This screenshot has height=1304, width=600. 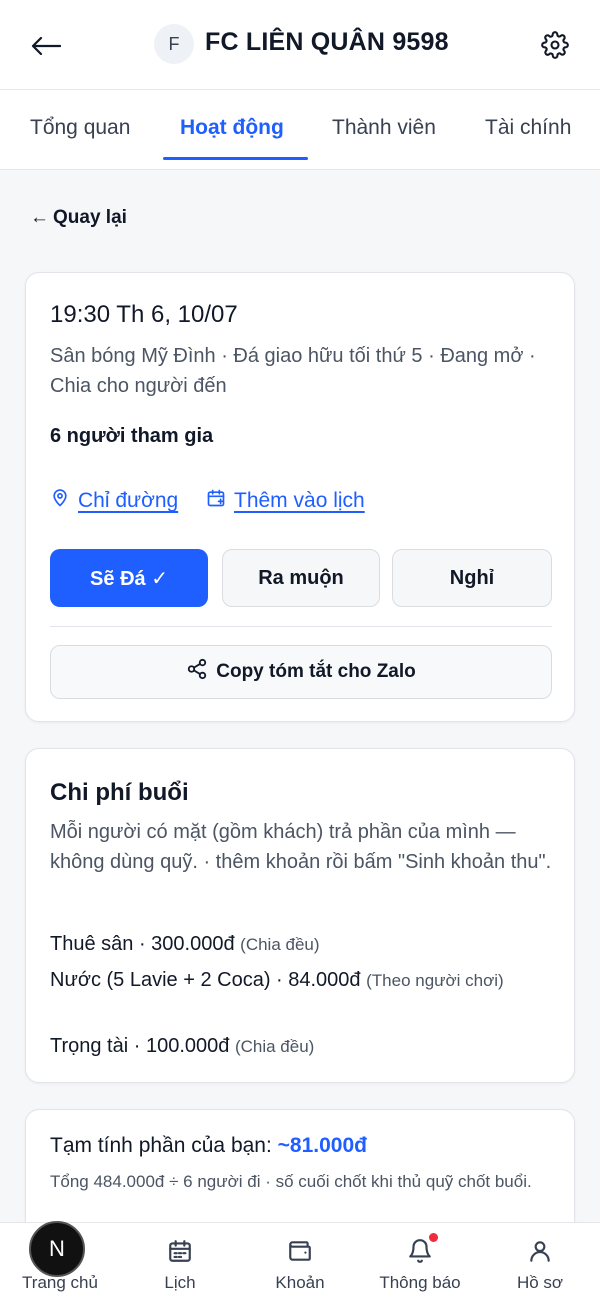 I want to click on share-icon, so click(x=197, y=672).